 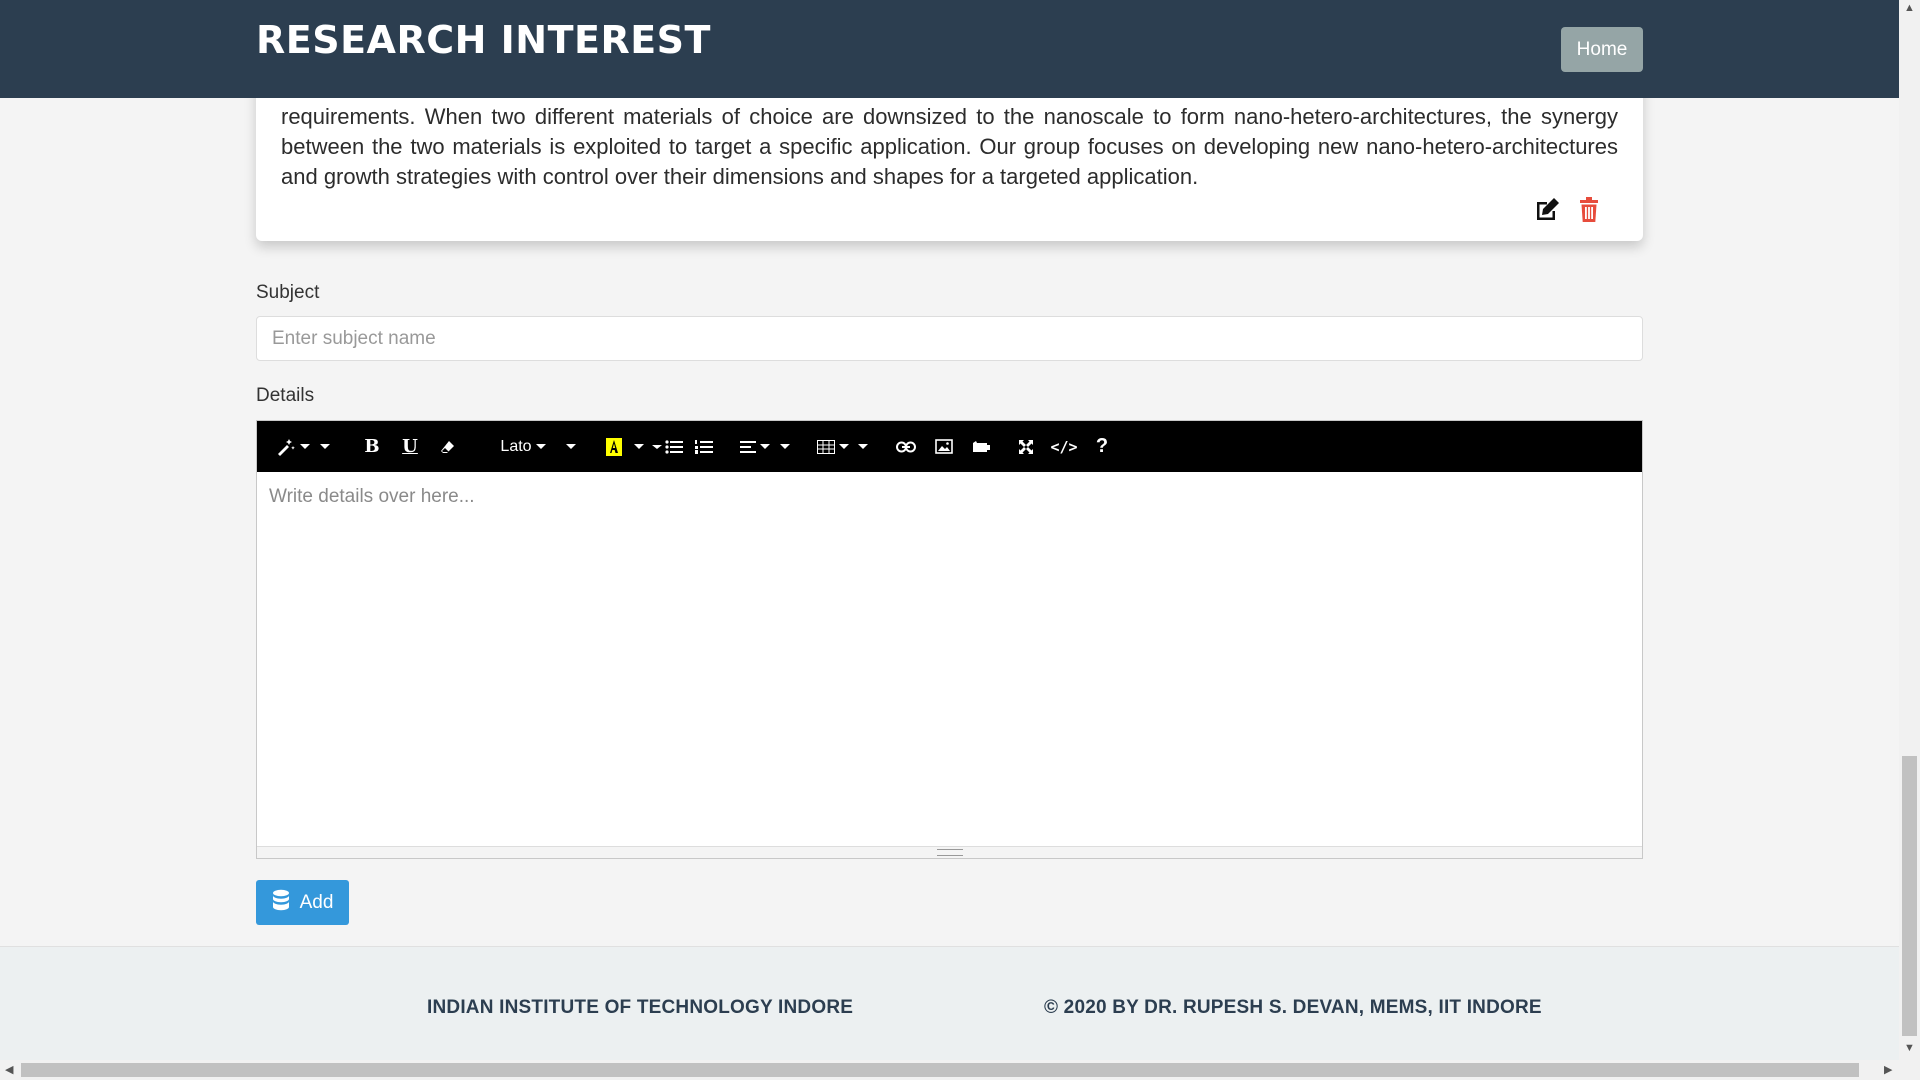 I want to click on underline-icon: U, so click(x=410, y=446).